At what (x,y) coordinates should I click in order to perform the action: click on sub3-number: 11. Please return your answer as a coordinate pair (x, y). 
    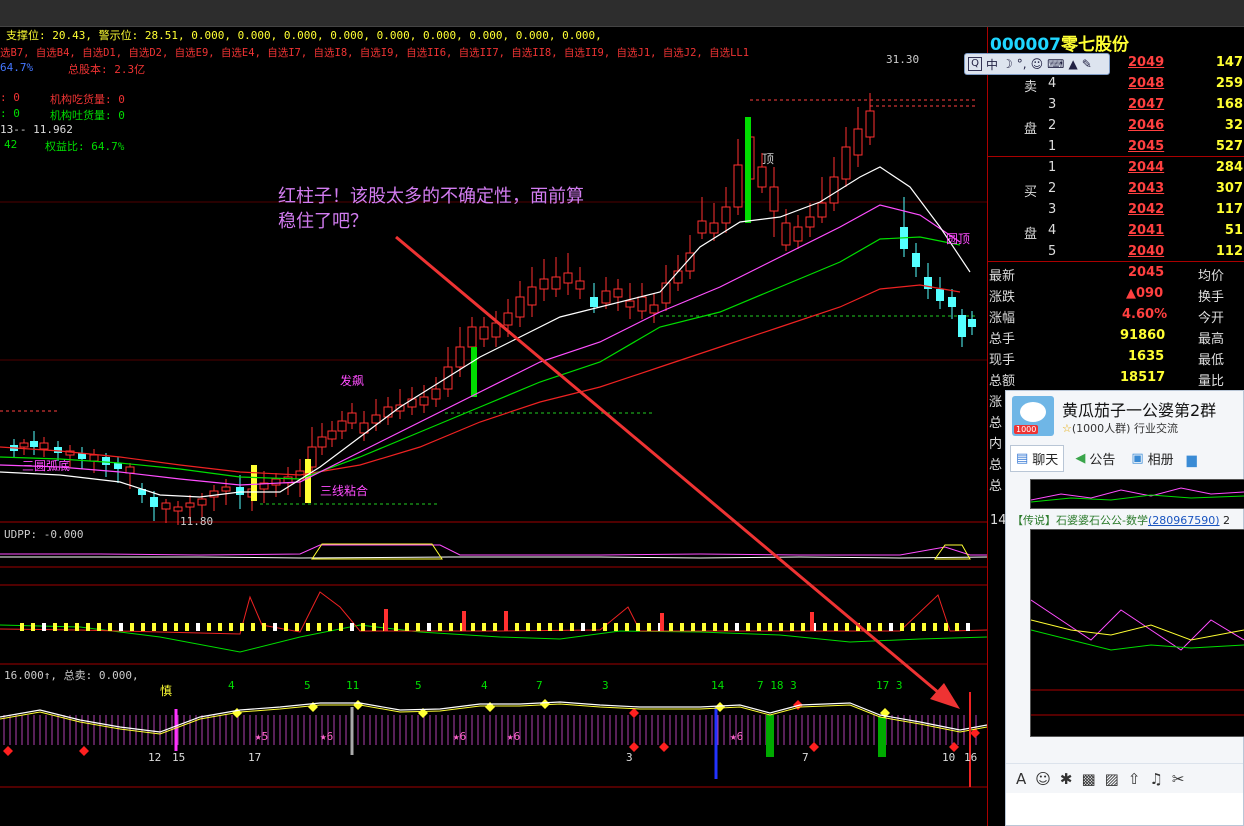
    Looking at the image, I should click on (353, 685).